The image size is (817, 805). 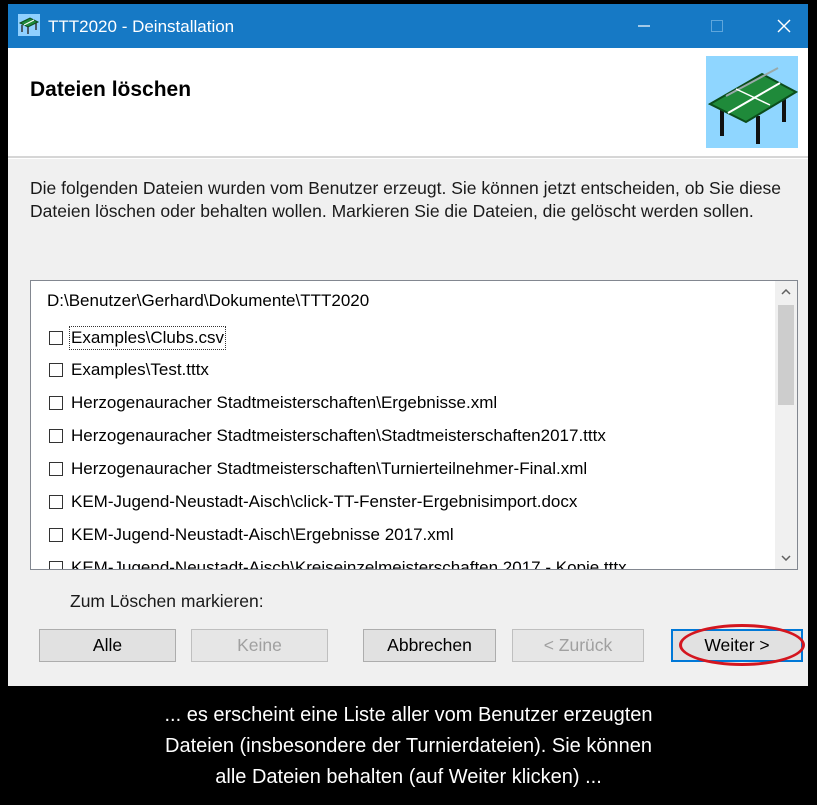 I want to click on next-button: Weiter >, so click(x=737, y=645).